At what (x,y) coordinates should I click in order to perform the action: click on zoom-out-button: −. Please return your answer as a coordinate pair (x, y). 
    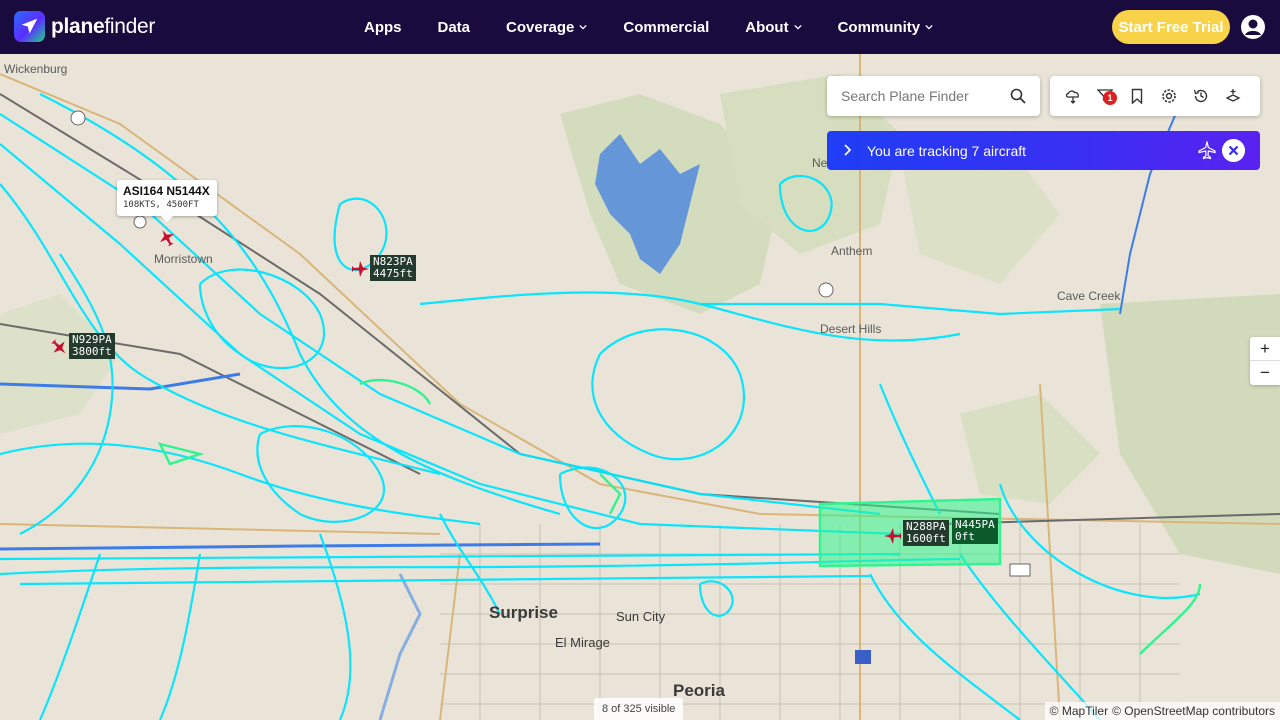
    Looking at the image, I should click on (1265, 373).